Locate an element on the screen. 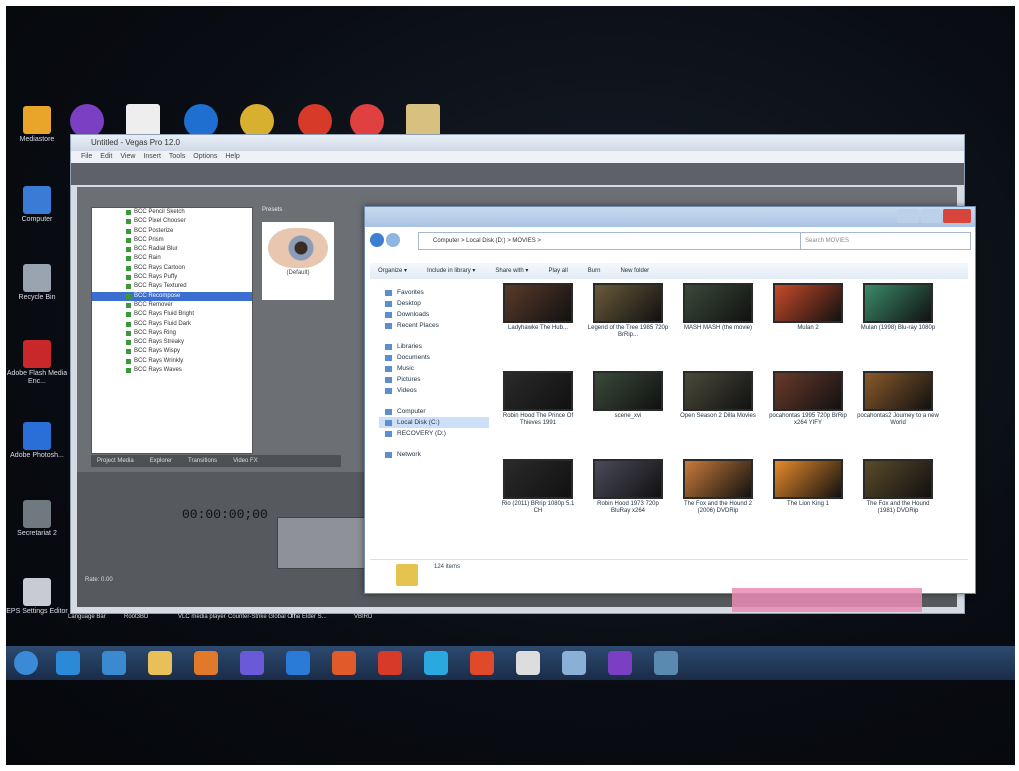 The image size is (1019, 771). command-button: New folder is located at coordinates (634, 271).